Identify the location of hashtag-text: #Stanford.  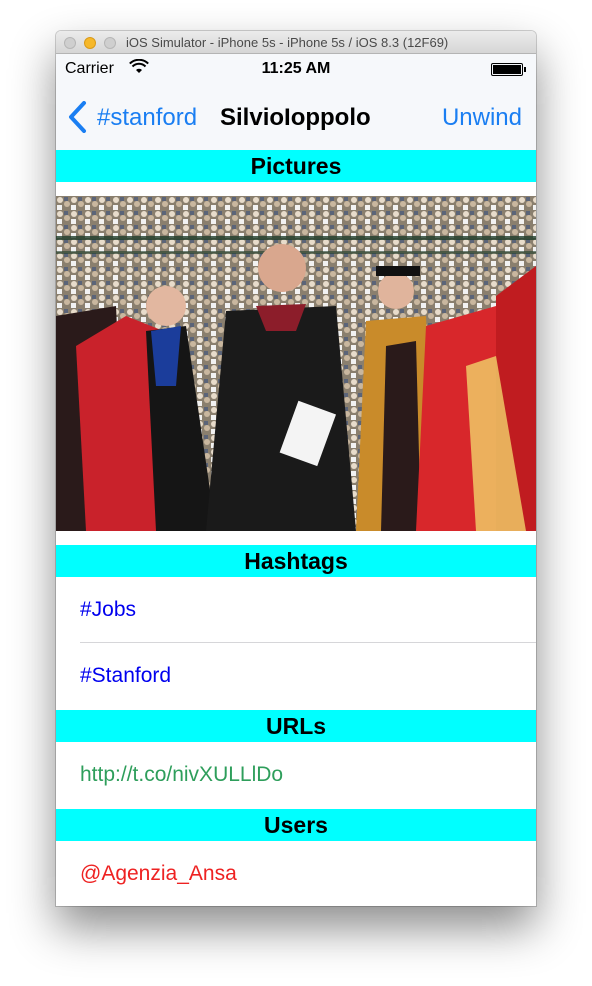
(126, 675).